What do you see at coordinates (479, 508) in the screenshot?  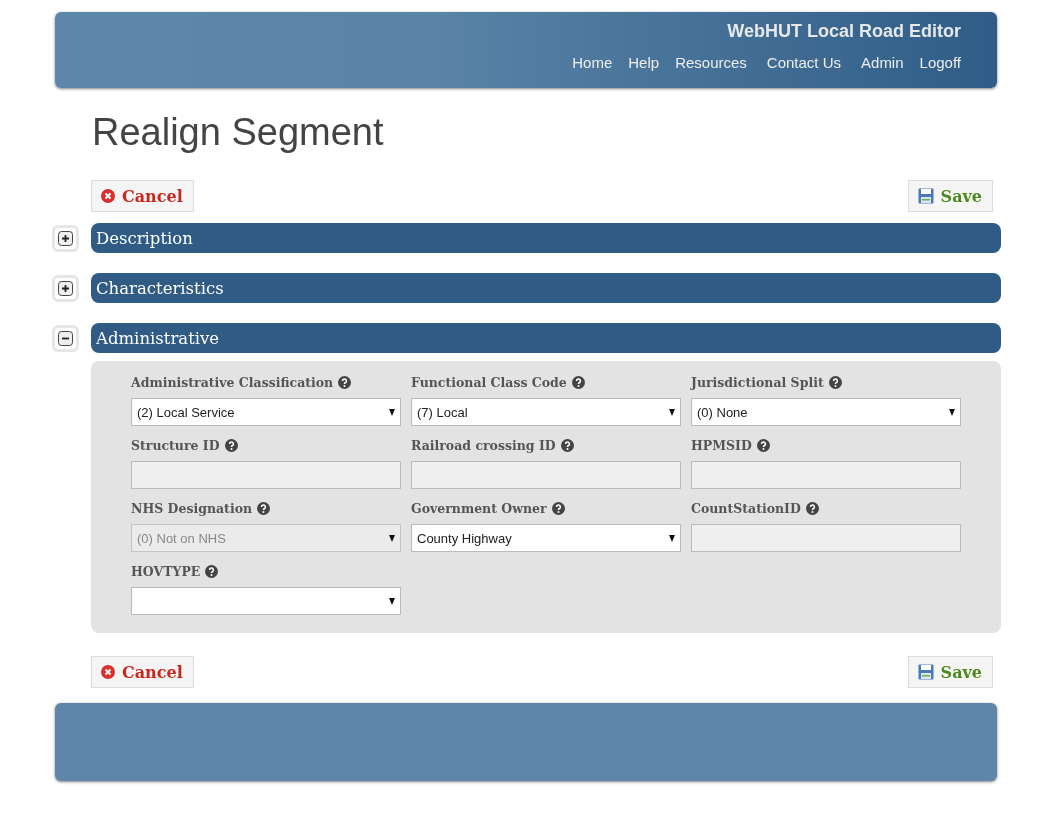 I see `field-label: Government Owner` at bounding box center [479, 508].